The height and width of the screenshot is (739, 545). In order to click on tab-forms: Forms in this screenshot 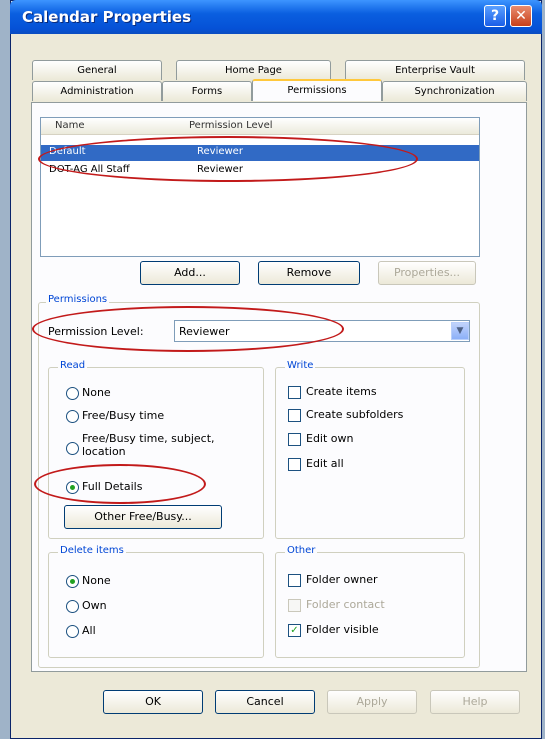, I will do `click(207, 91)`.